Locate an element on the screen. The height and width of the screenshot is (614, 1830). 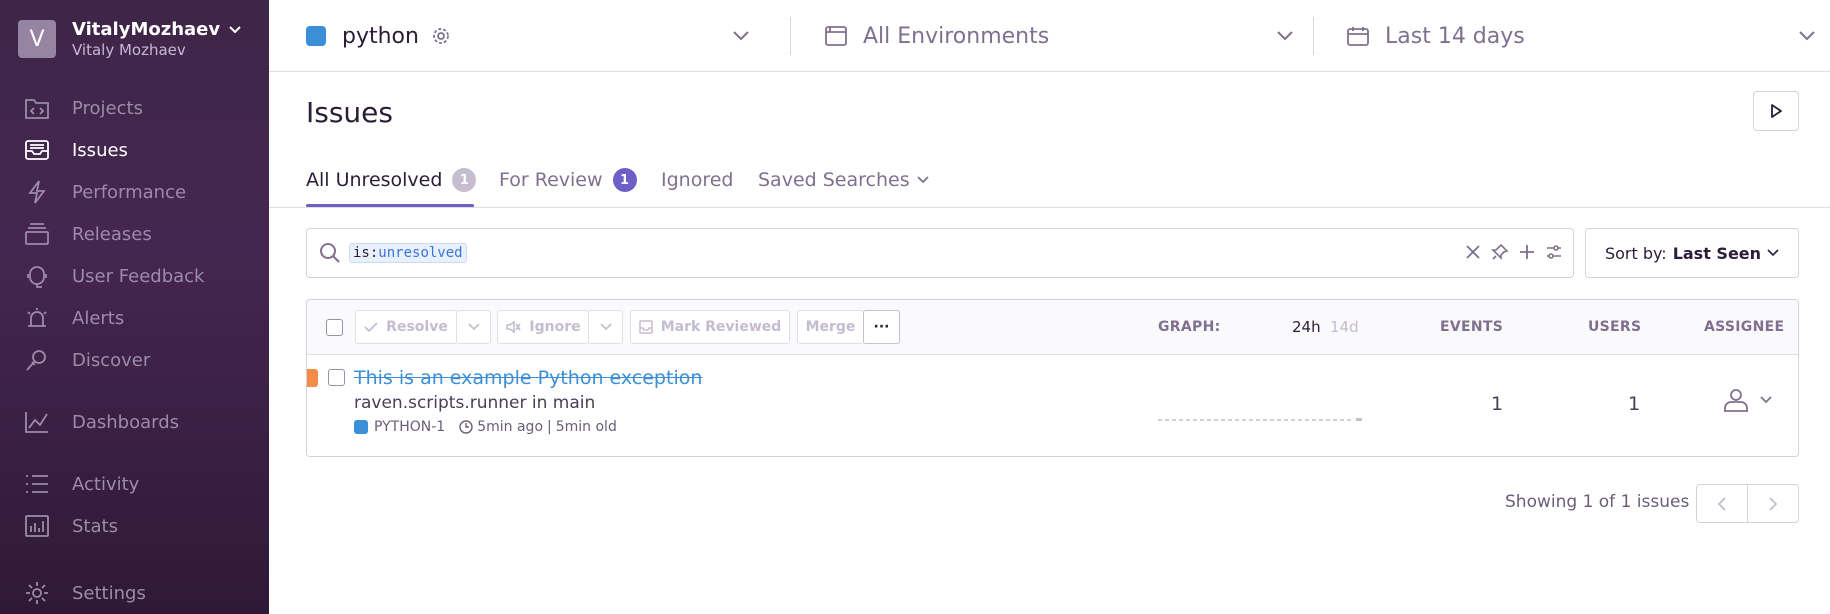
sidebar-item-alerts: Alerts is located at coordinates (142, 318).